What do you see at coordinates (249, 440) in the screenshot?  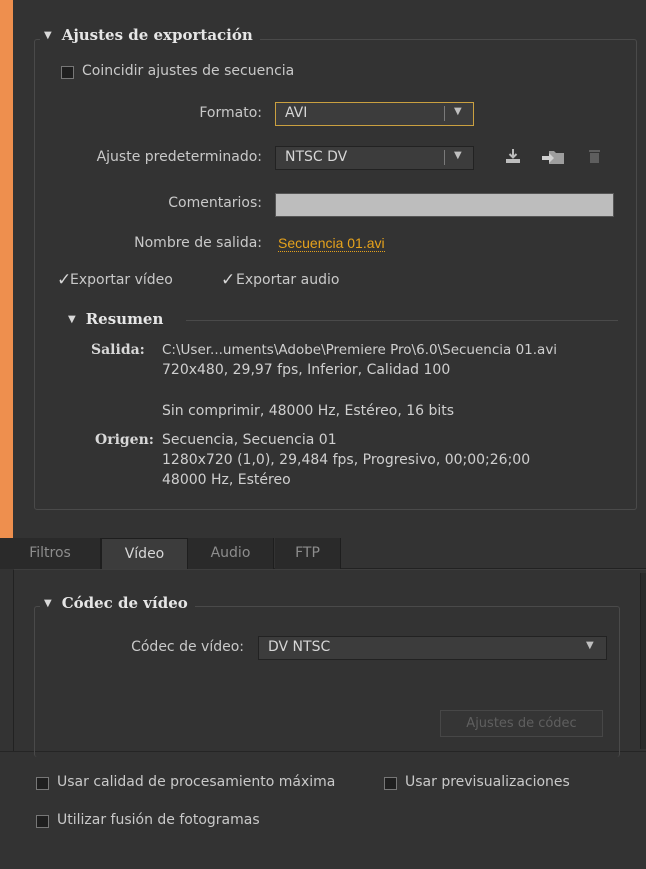 I see `source-sequence: Secuencia, Secuencia 01` at bounding box center [249, 440].